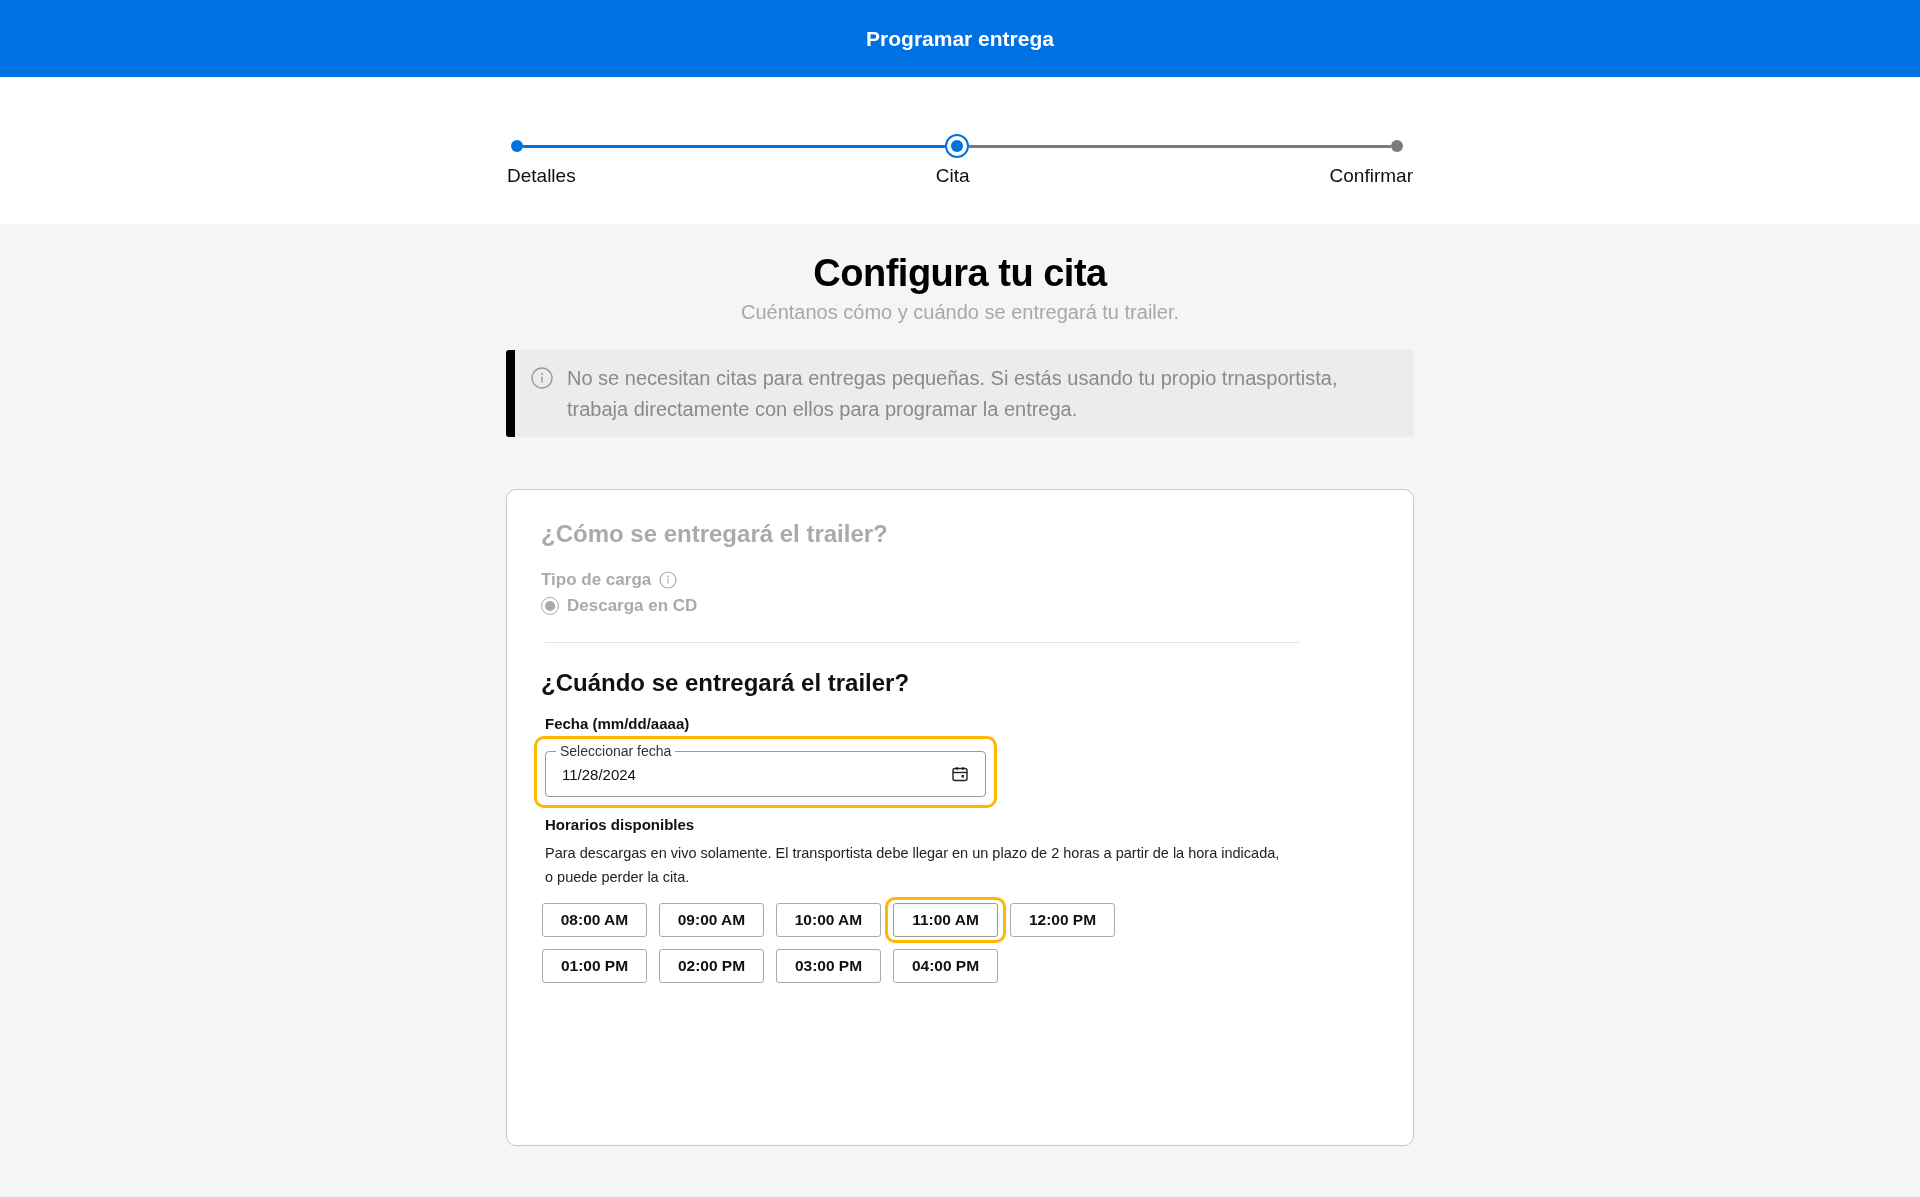 Image resolution: width=1920 pixels, height=1197 pixels. What do you see at coordinates (618, 723) in the screenshot?
I see `field-label: Fecha (mm/dd/aaaa)` at bounding box center [618, 723].